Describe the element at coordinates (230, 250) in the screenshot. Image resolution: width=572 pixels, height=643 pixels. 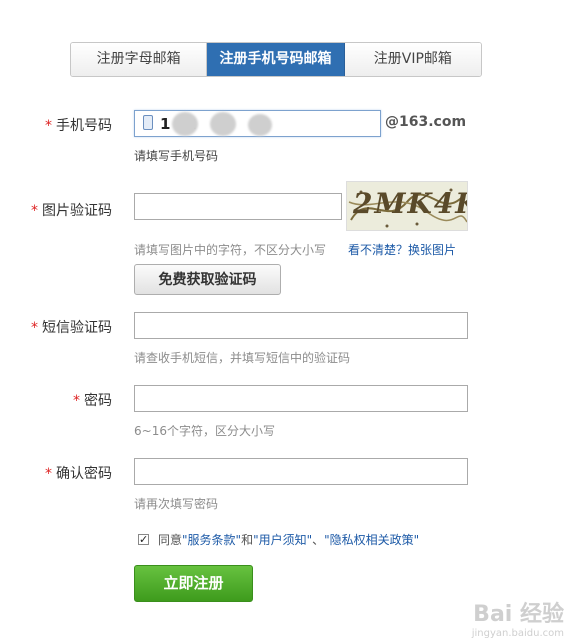
I see `captcha-hint: 请填写图片中的字符，不区分大小写` at that location.